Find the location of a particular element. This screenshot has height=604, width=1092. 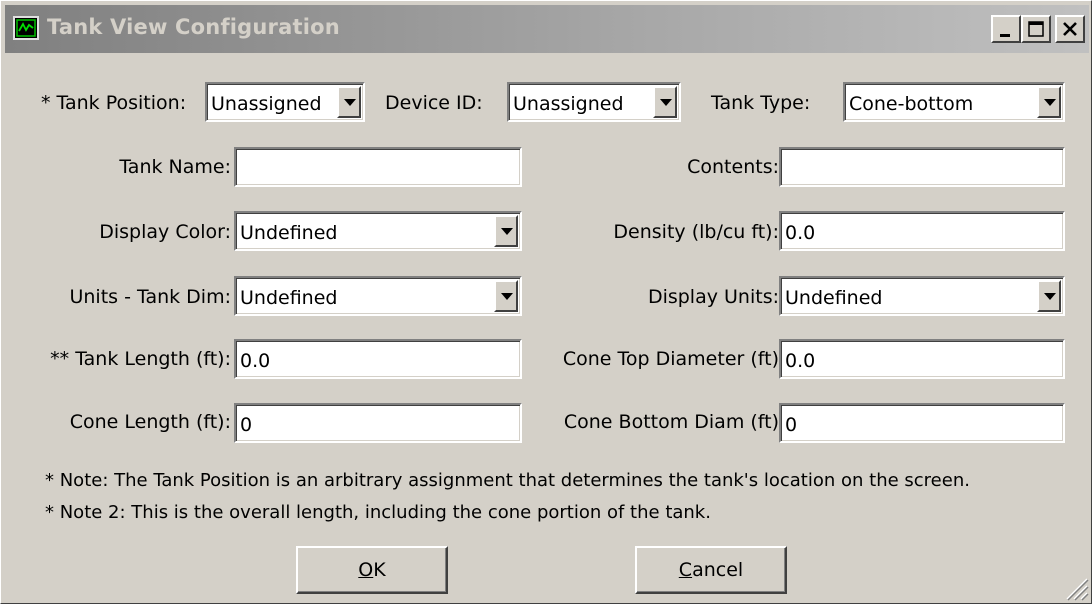

ok-label-rest: K is located at coordinates (379, 570).